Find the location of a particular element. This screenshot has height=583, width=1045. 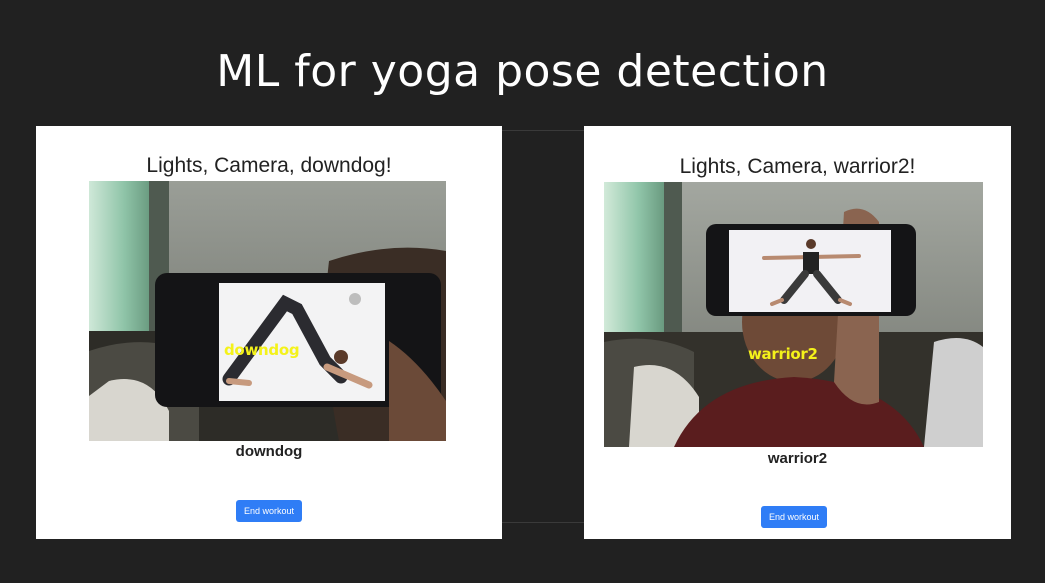

divider-line-bottom is located at coordinates (542, 522).